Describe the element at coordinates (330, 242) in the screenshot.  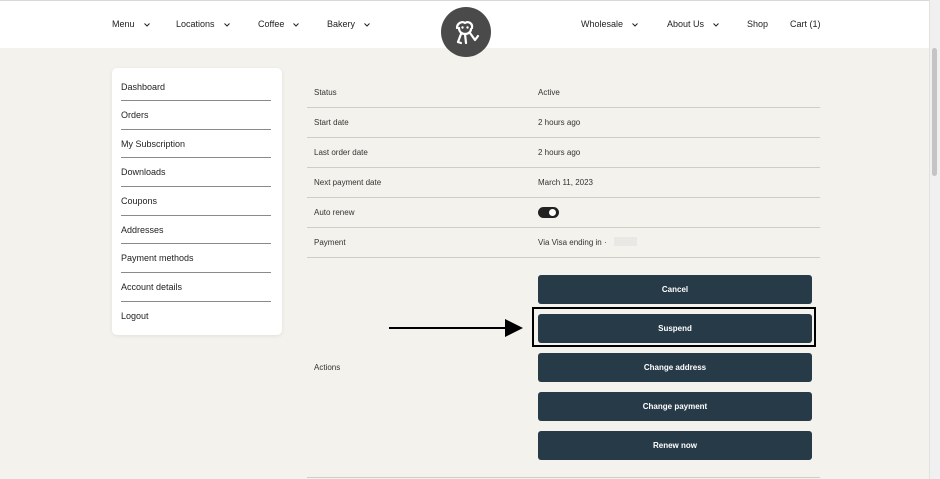
I see `payment-label: Payment` at that location.